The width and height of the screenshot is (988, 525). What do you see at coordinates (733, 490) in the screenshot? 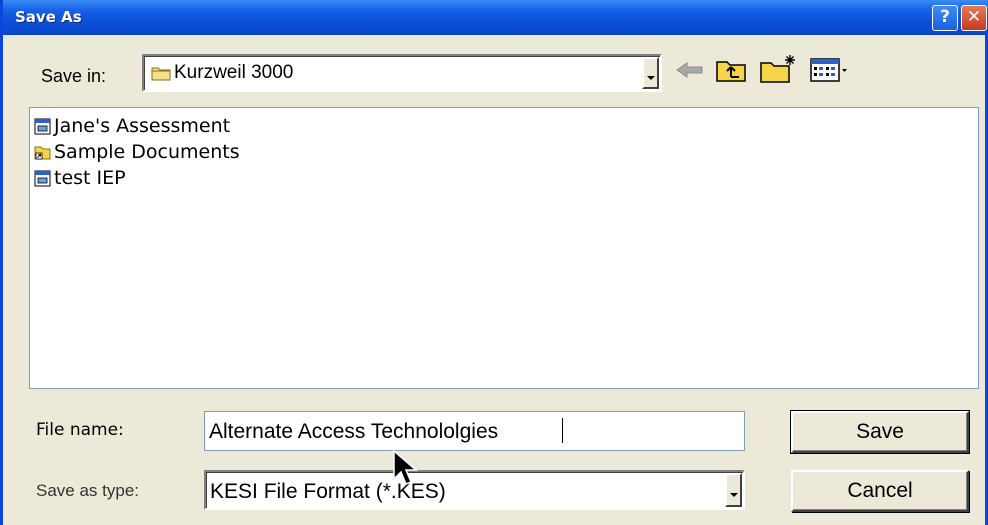
I see `save-as-type-dropdown-button` at bounding box center [733, 490].